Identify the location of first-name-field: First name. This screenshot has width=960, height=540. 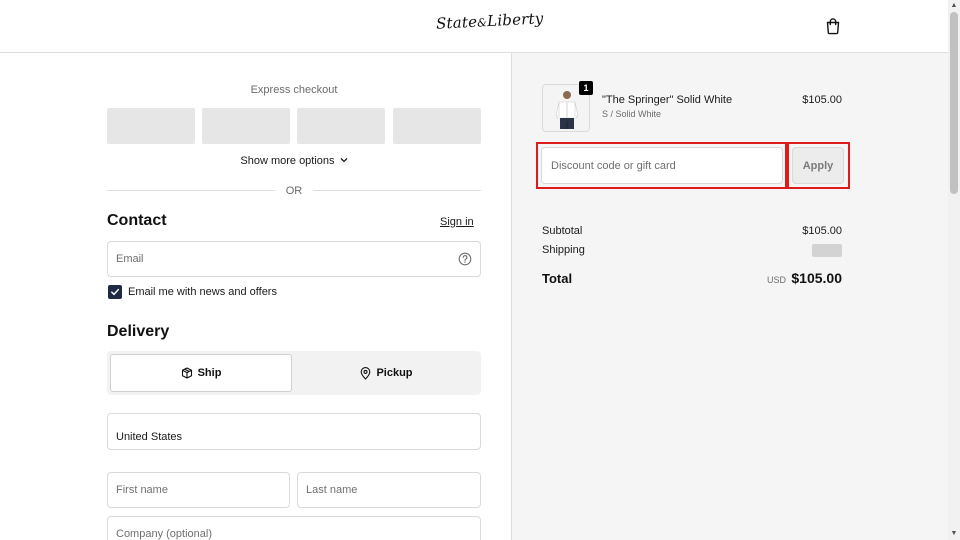
(198, 490).